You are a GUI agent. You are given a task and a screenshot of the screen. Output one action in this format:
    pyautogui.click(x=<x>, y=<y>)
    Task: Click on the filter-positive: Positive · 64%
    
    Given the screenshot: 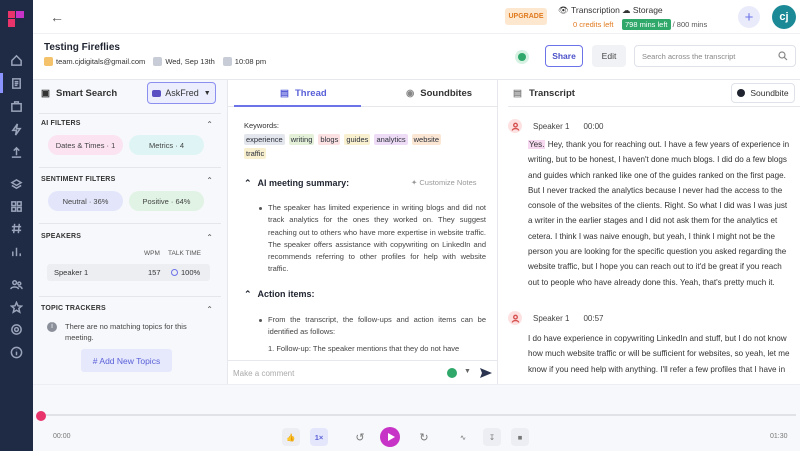 What is the action you would take?
    pyautogui.click(x=166, y=201)
    